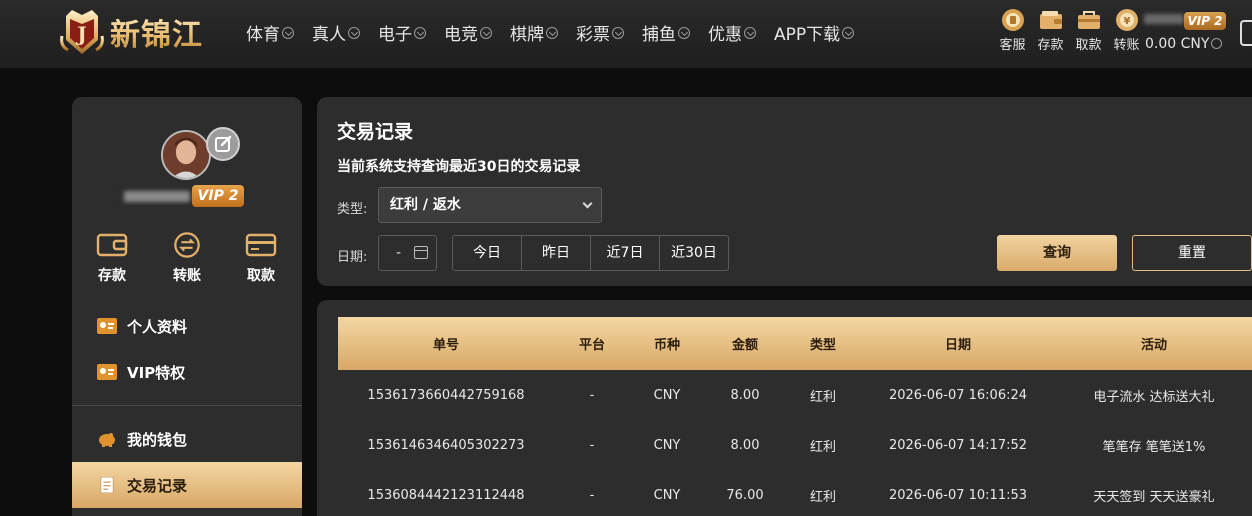  Describe the element at coordinates (263, 35) in the screenshot. I see `nav-label: 体育` at that location.